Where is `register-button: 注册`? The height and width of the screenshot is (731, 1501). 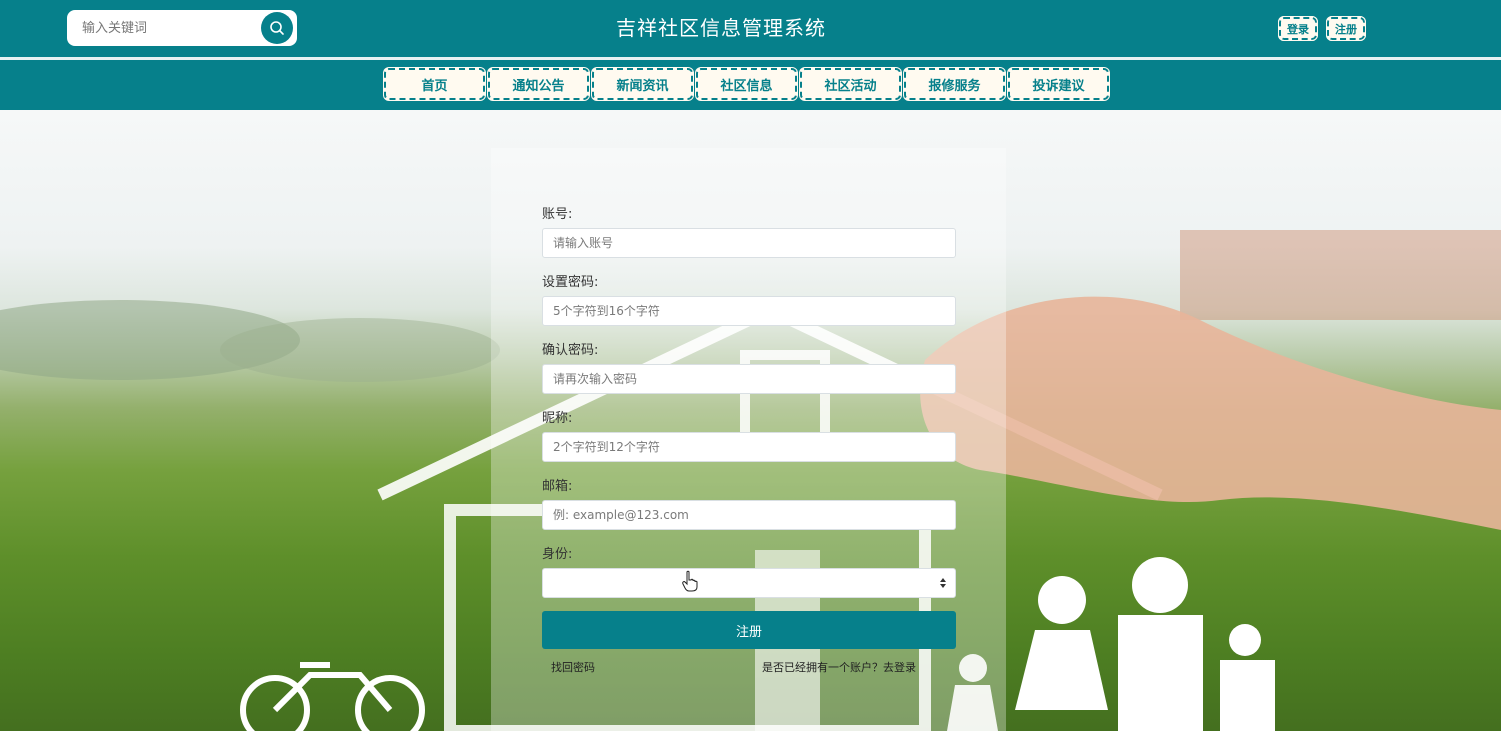
register-button: 注册 is located at coordinates (1346, 28).